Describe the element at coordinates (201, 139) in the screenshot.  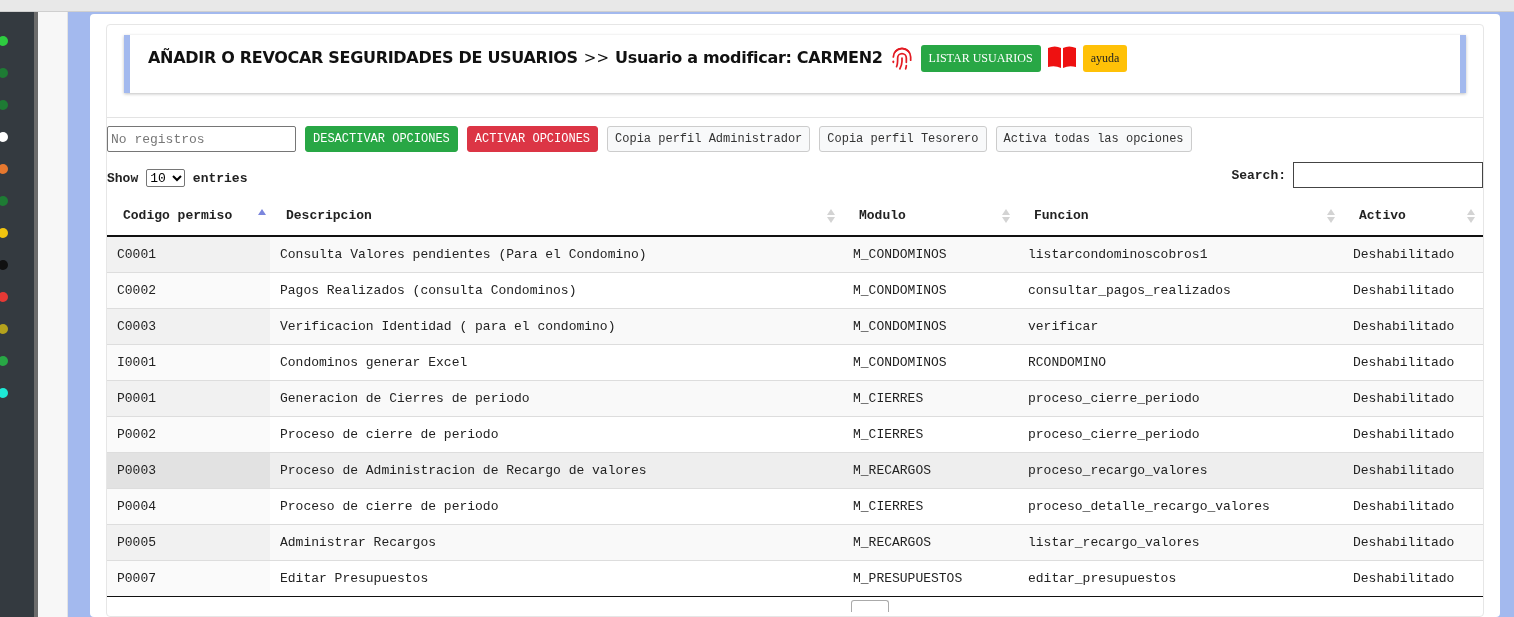
I see `records-field: No registros` at that location.